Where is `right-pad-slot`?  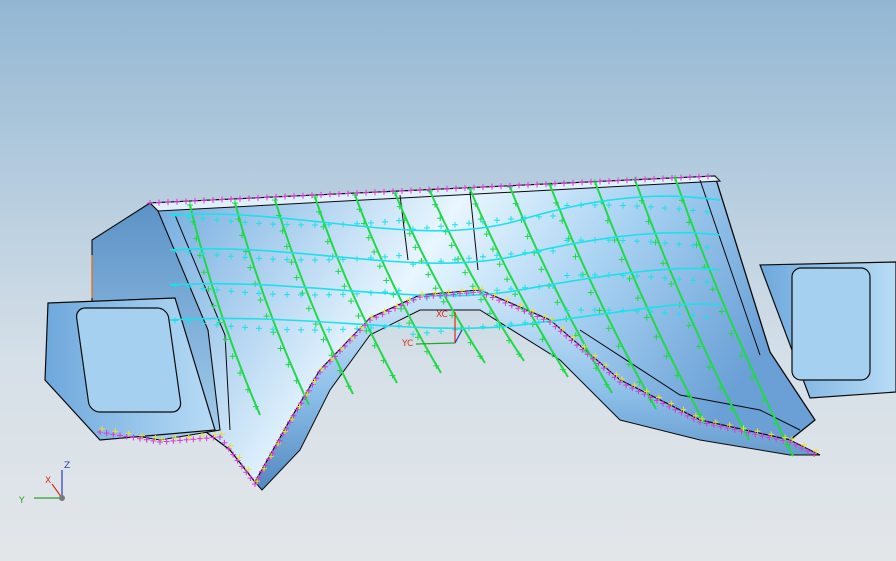 right-pad-slot is located at coordinates (831, 324).